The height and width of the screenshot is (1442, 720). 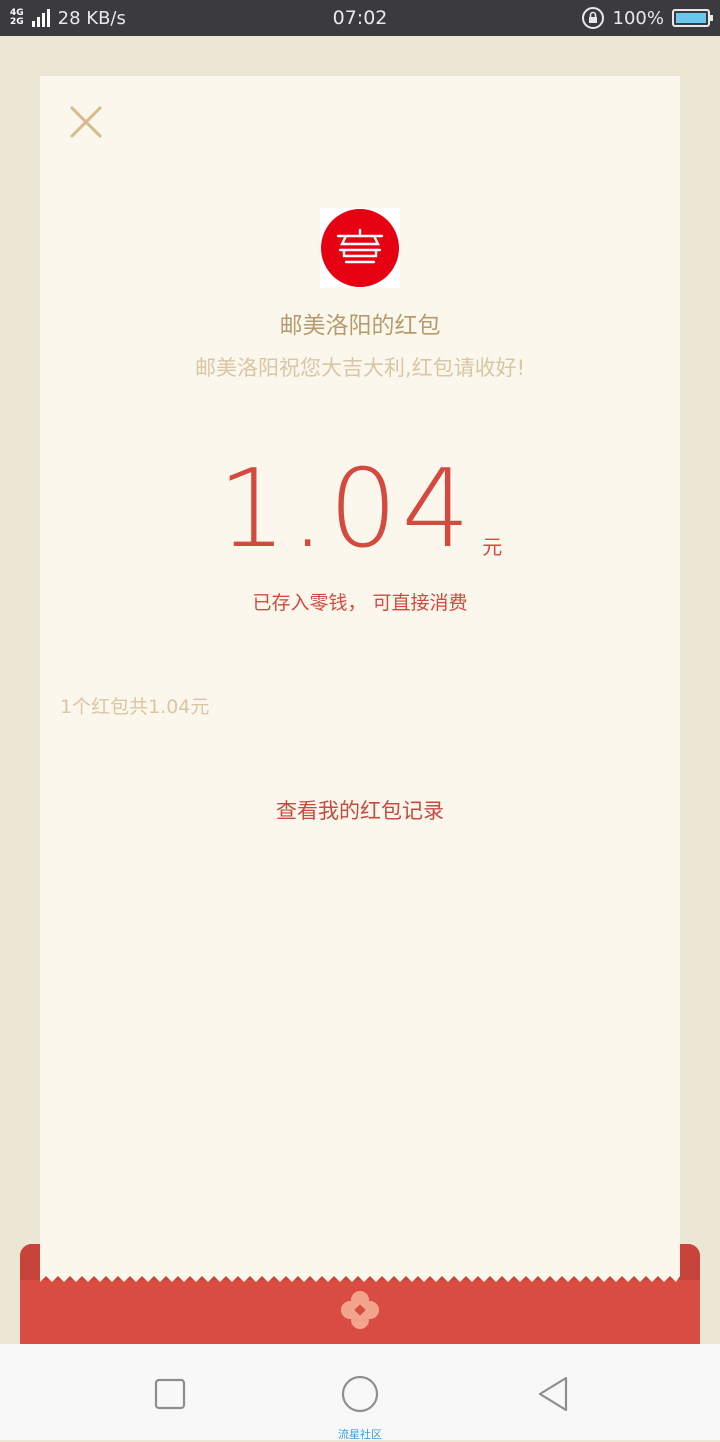 What do you see at coordinates (360, 1394) in the screenshot?
I see `home-icon` at bounding box center [360, 1394].